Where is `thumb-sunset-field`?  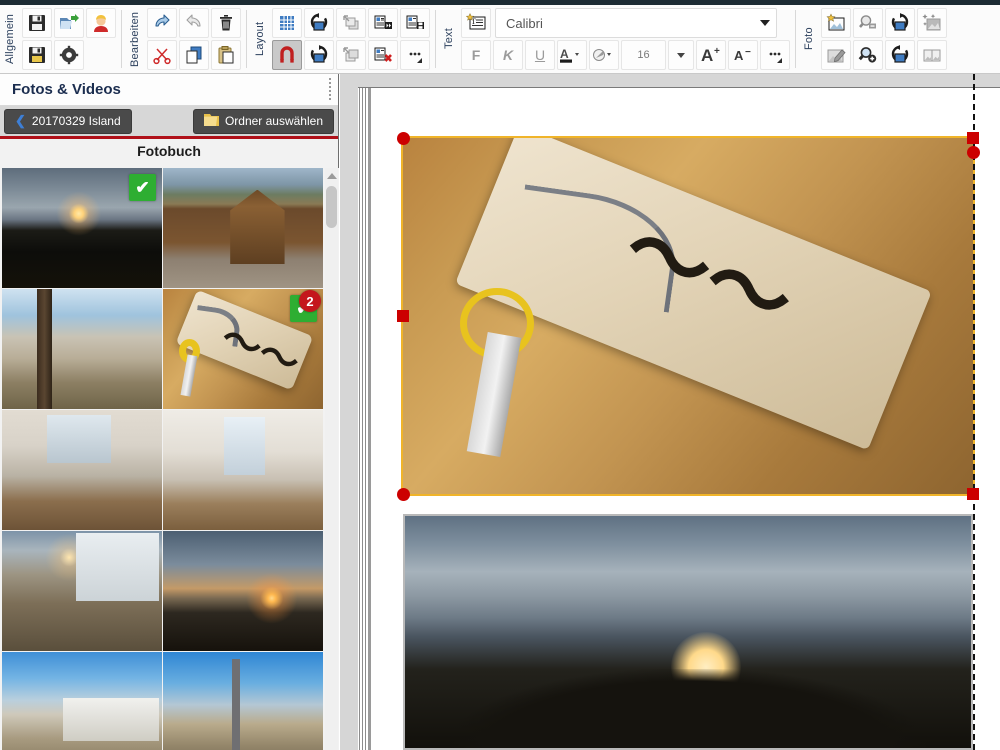 thumb-sunset-field is located at coordinates (243, 591).